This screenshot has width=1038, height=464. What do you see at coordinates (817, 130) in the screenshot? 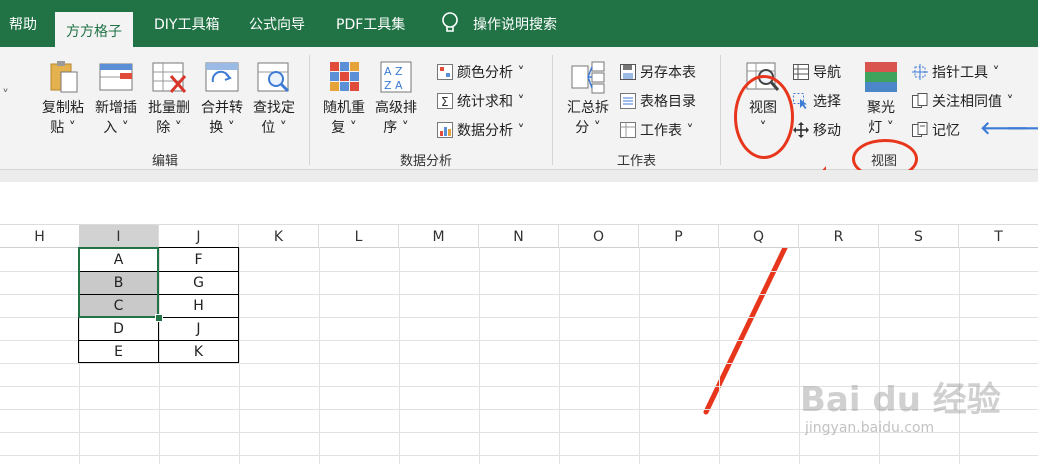
I see `move-button: 移动` at bounding box center [817, 130].